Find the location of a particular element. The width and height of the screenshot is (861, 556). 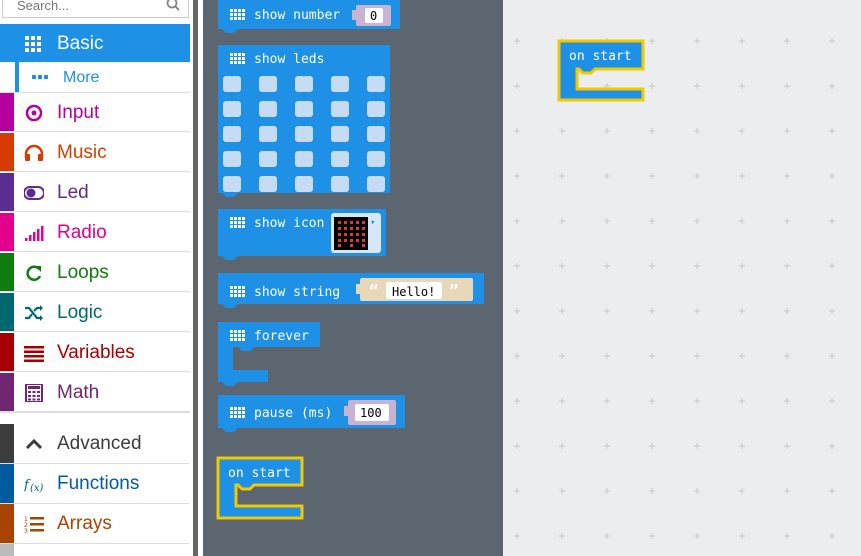

category-loops: Loops is located at coordinates (95, 272).